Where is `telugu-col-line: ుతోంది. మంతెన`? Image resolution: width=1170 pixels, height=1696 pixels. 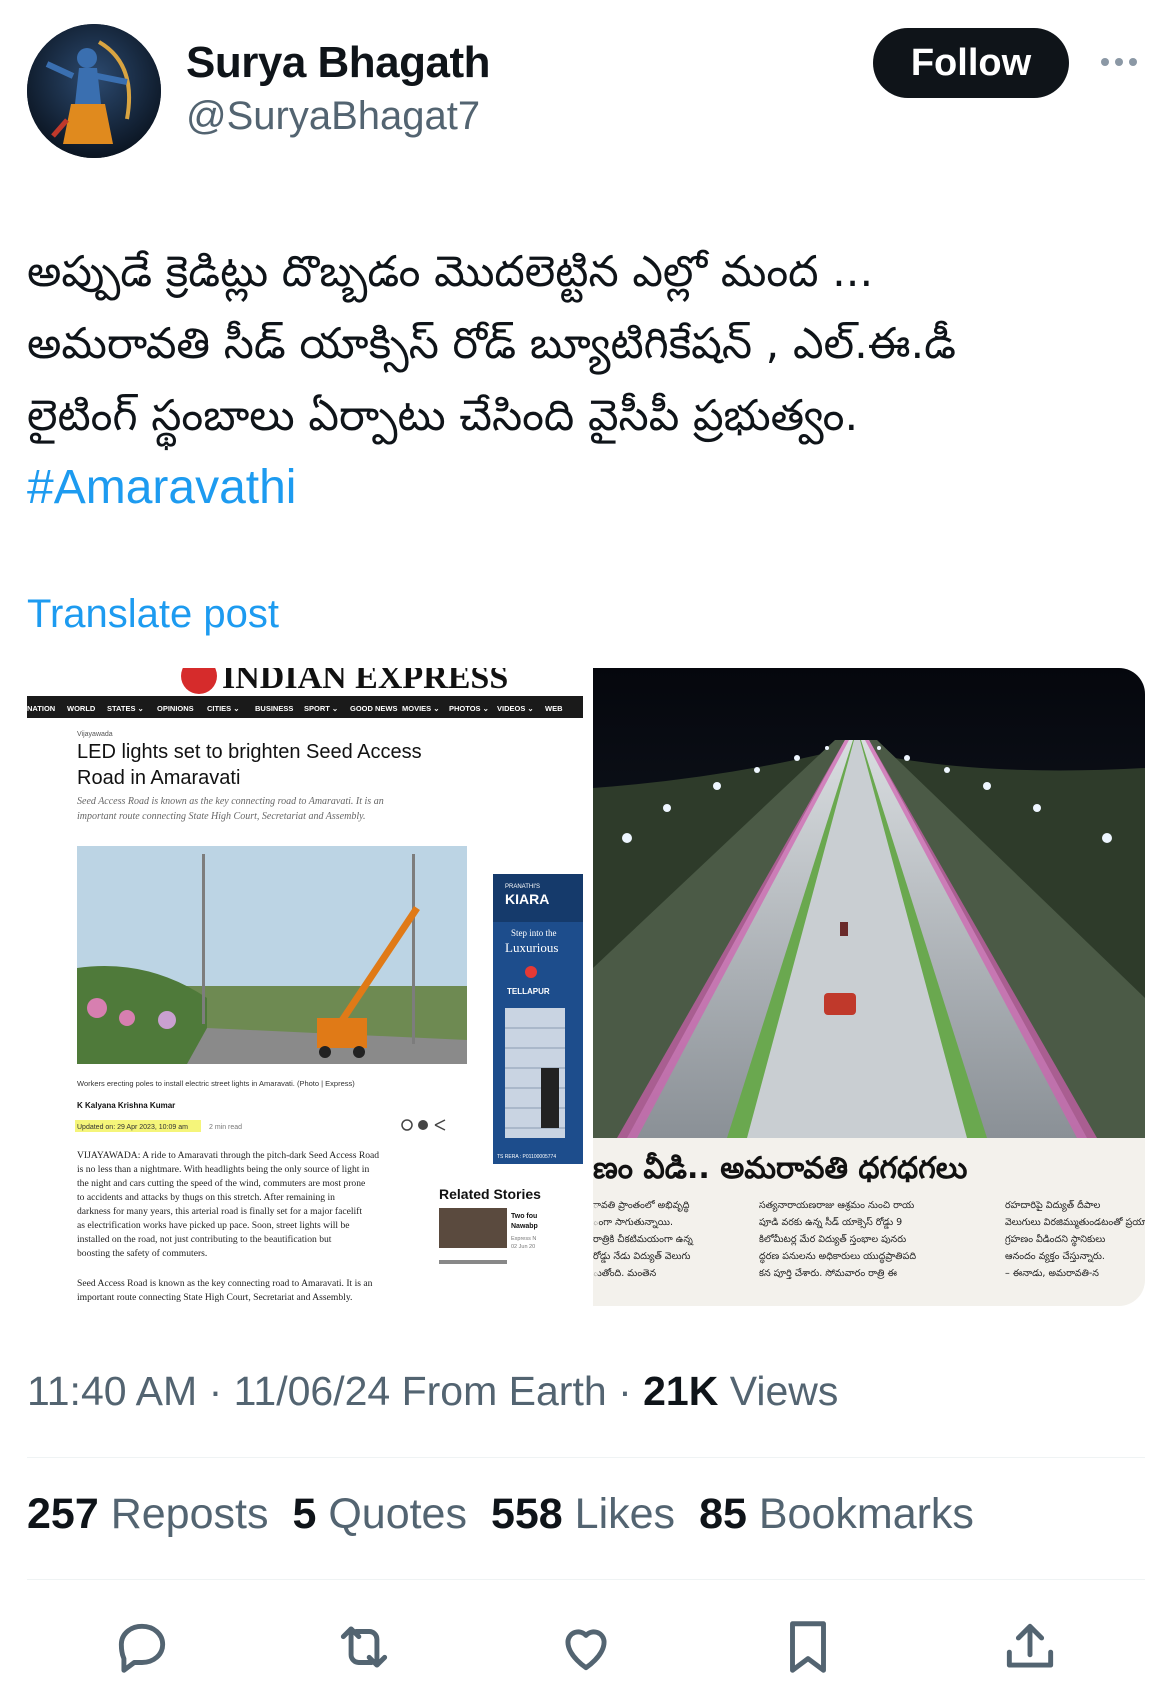 telugu-col-line: ుతోంది. మంతెన is located at coordinates (625, 1273).